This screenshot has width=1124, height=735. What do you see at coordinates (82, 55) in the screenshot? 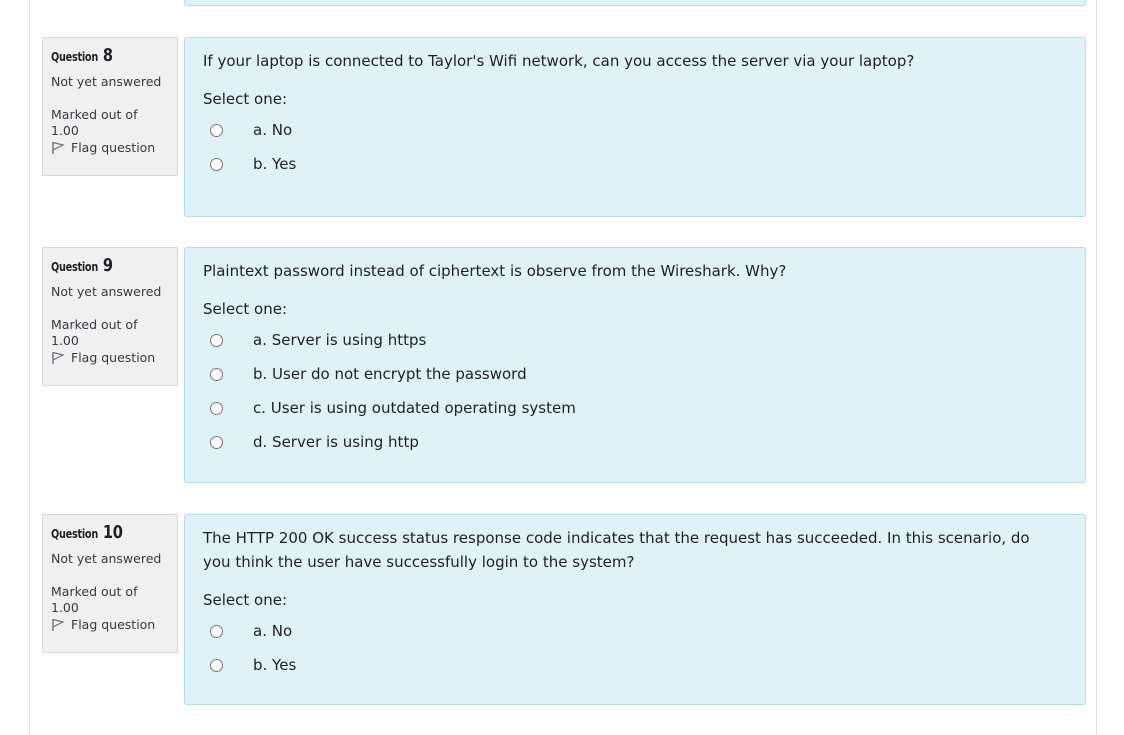
I see `question-number: Question 8` at bounding box center [82, 55].